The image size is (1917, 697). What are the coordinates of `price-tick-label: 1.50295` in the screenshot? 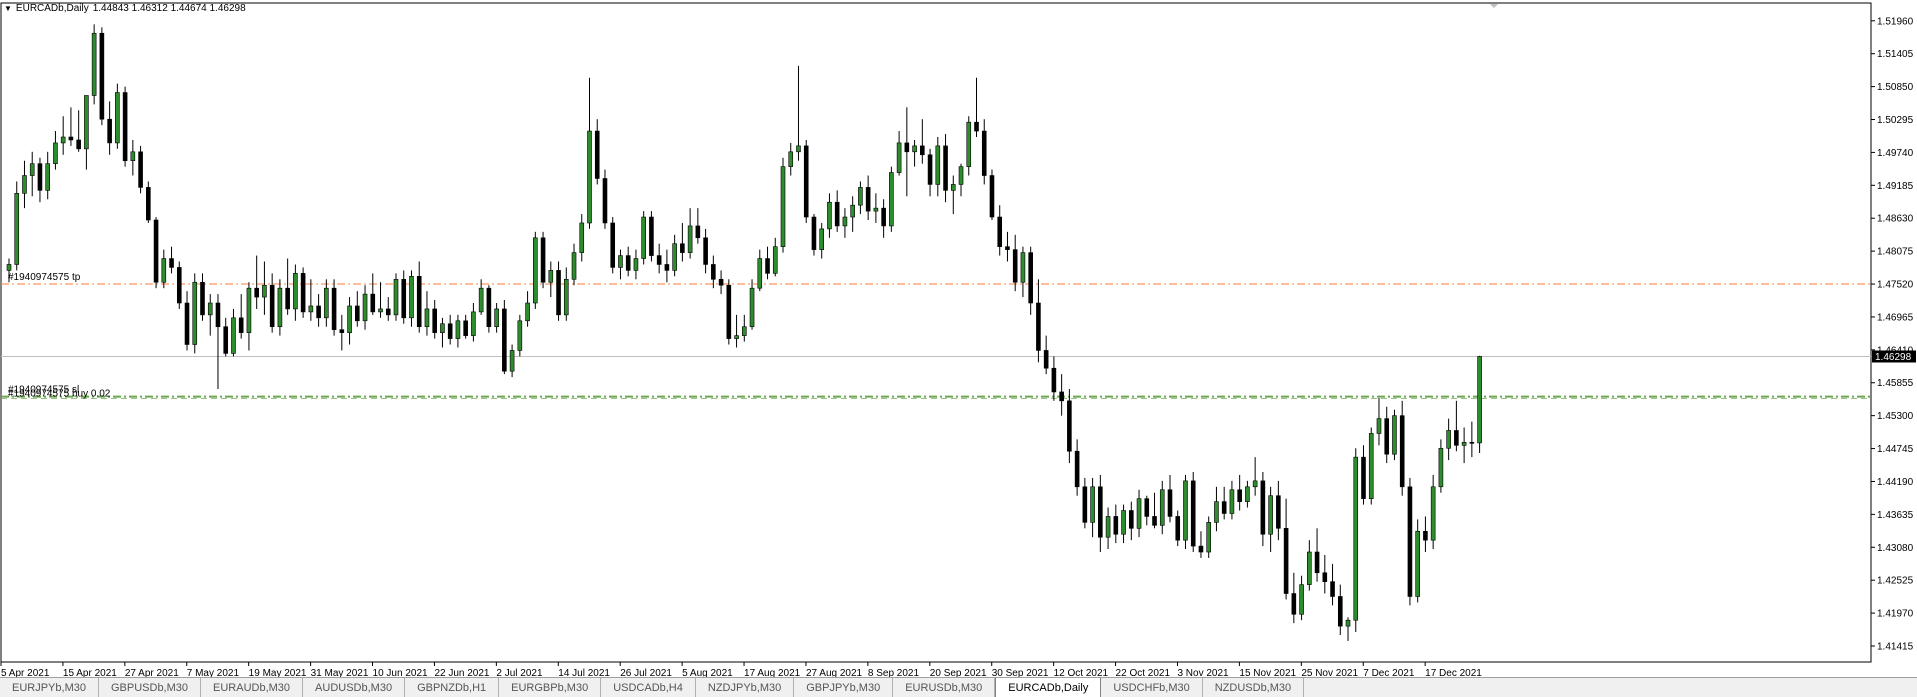 It's located at (1895, 120).